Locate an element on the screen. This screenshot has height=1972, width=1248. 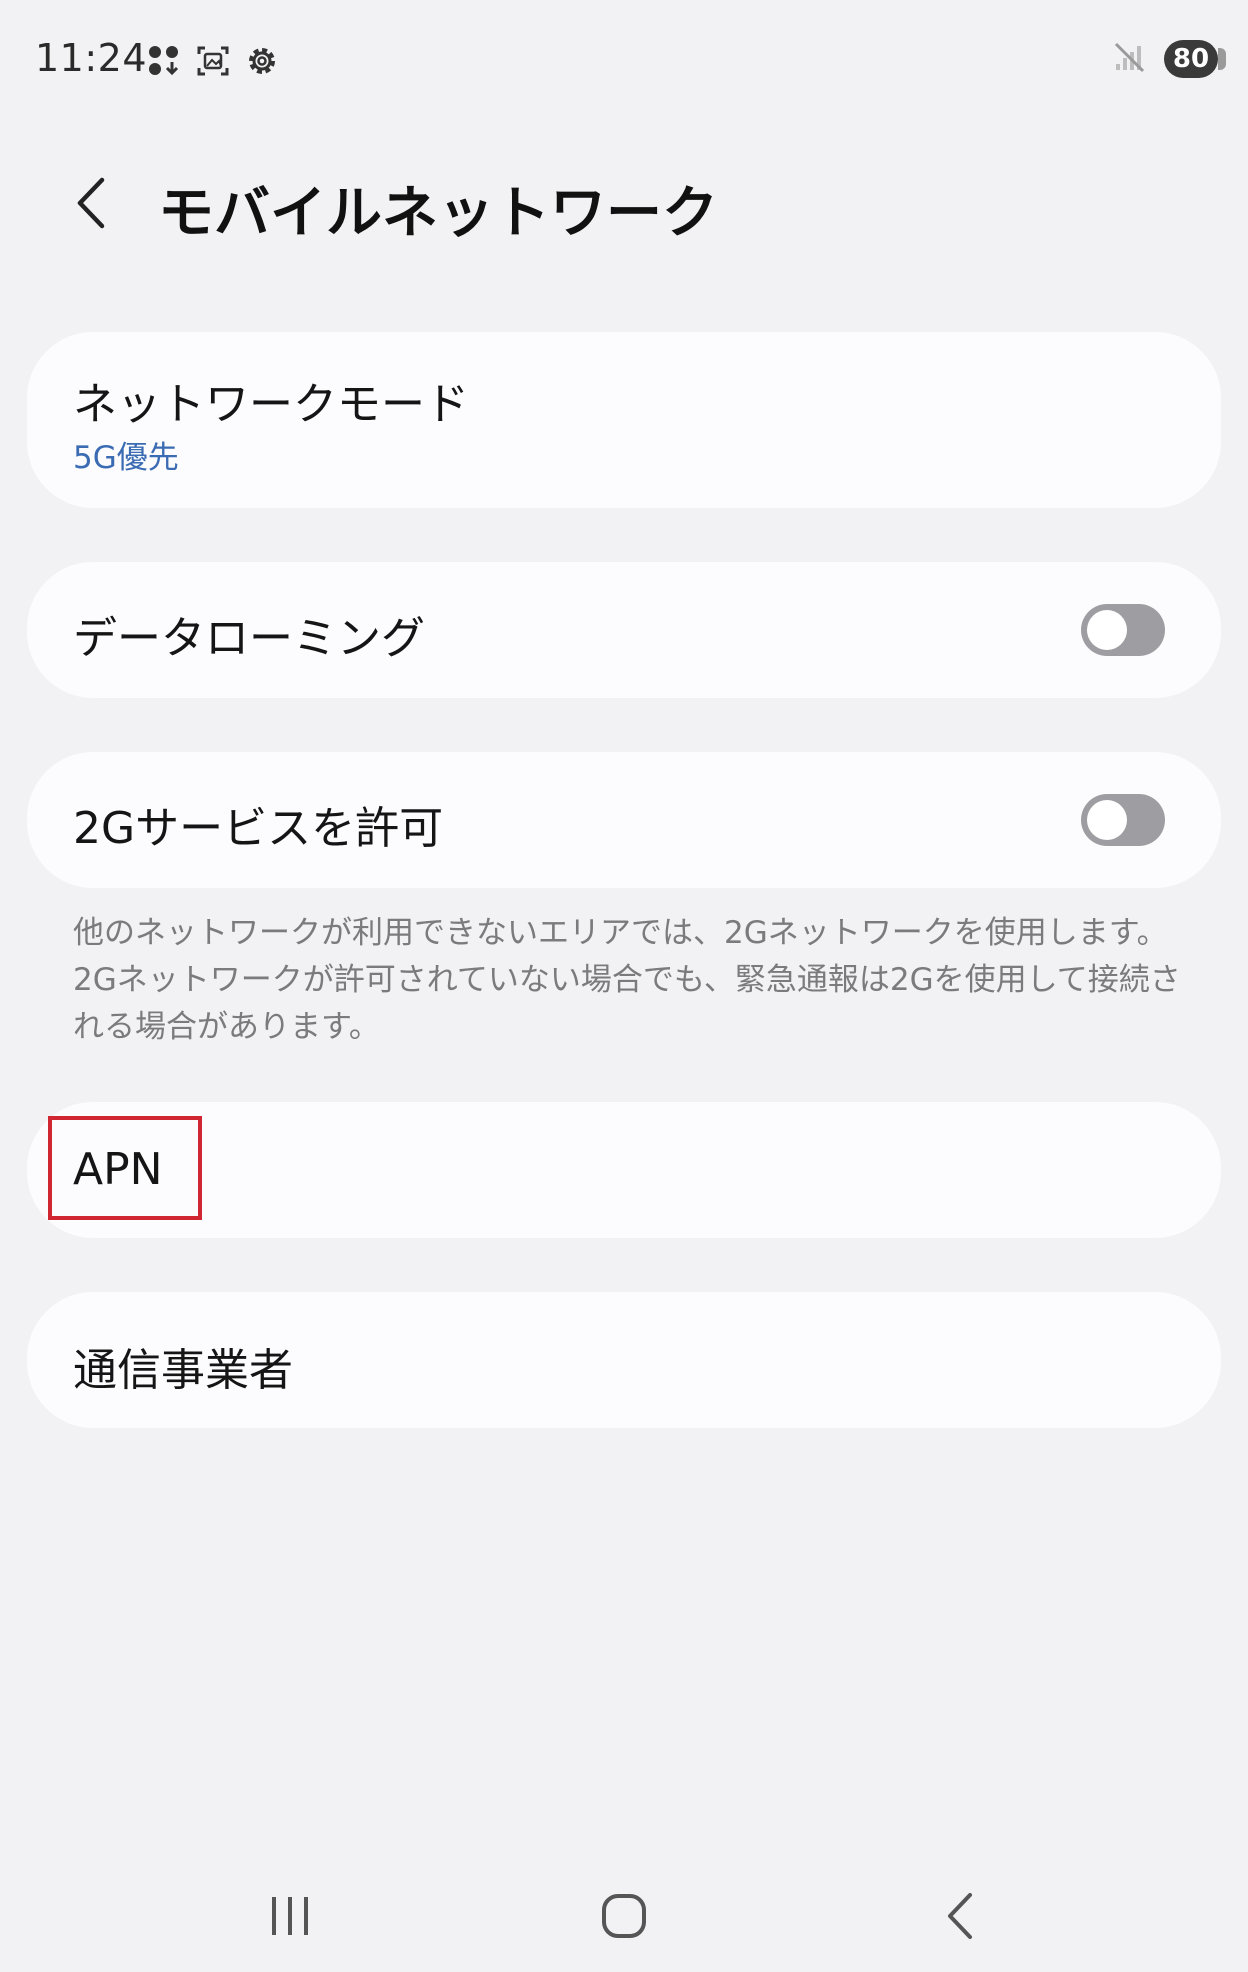
apn-highlight-box is located at coordinates (125, 1168).